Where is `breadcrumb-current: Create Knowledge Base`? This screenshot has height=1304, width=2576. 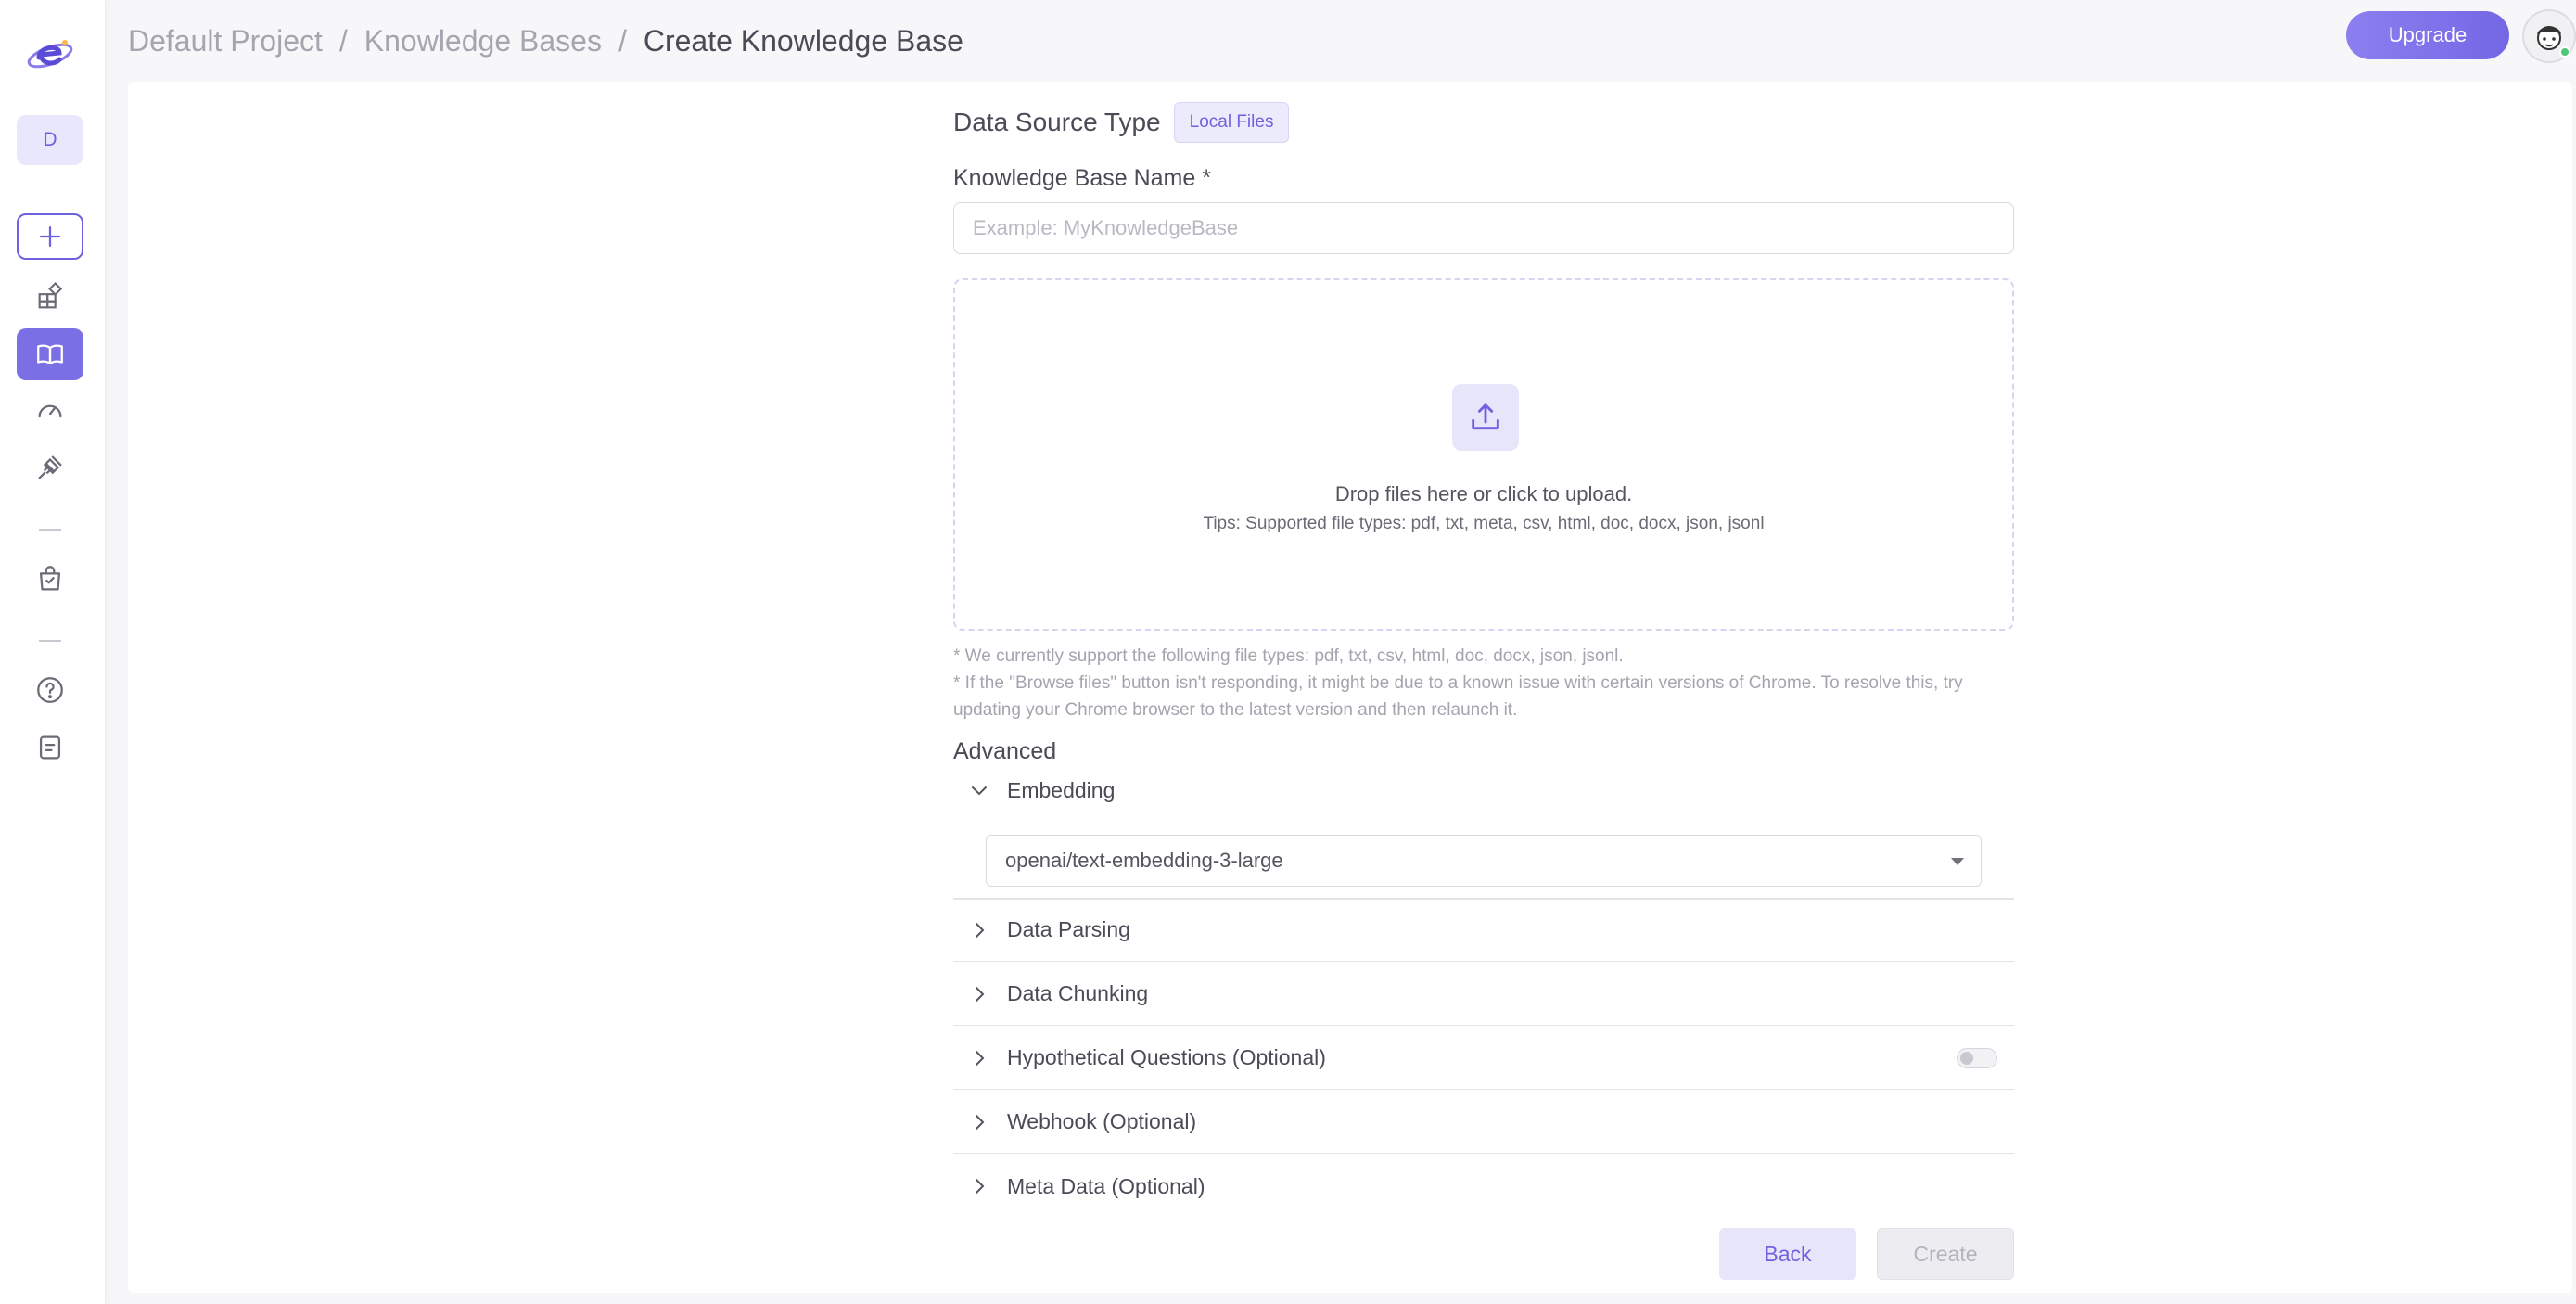
breadcrumb-current: Create Knowledge Base is located at coordinates (803, 40).